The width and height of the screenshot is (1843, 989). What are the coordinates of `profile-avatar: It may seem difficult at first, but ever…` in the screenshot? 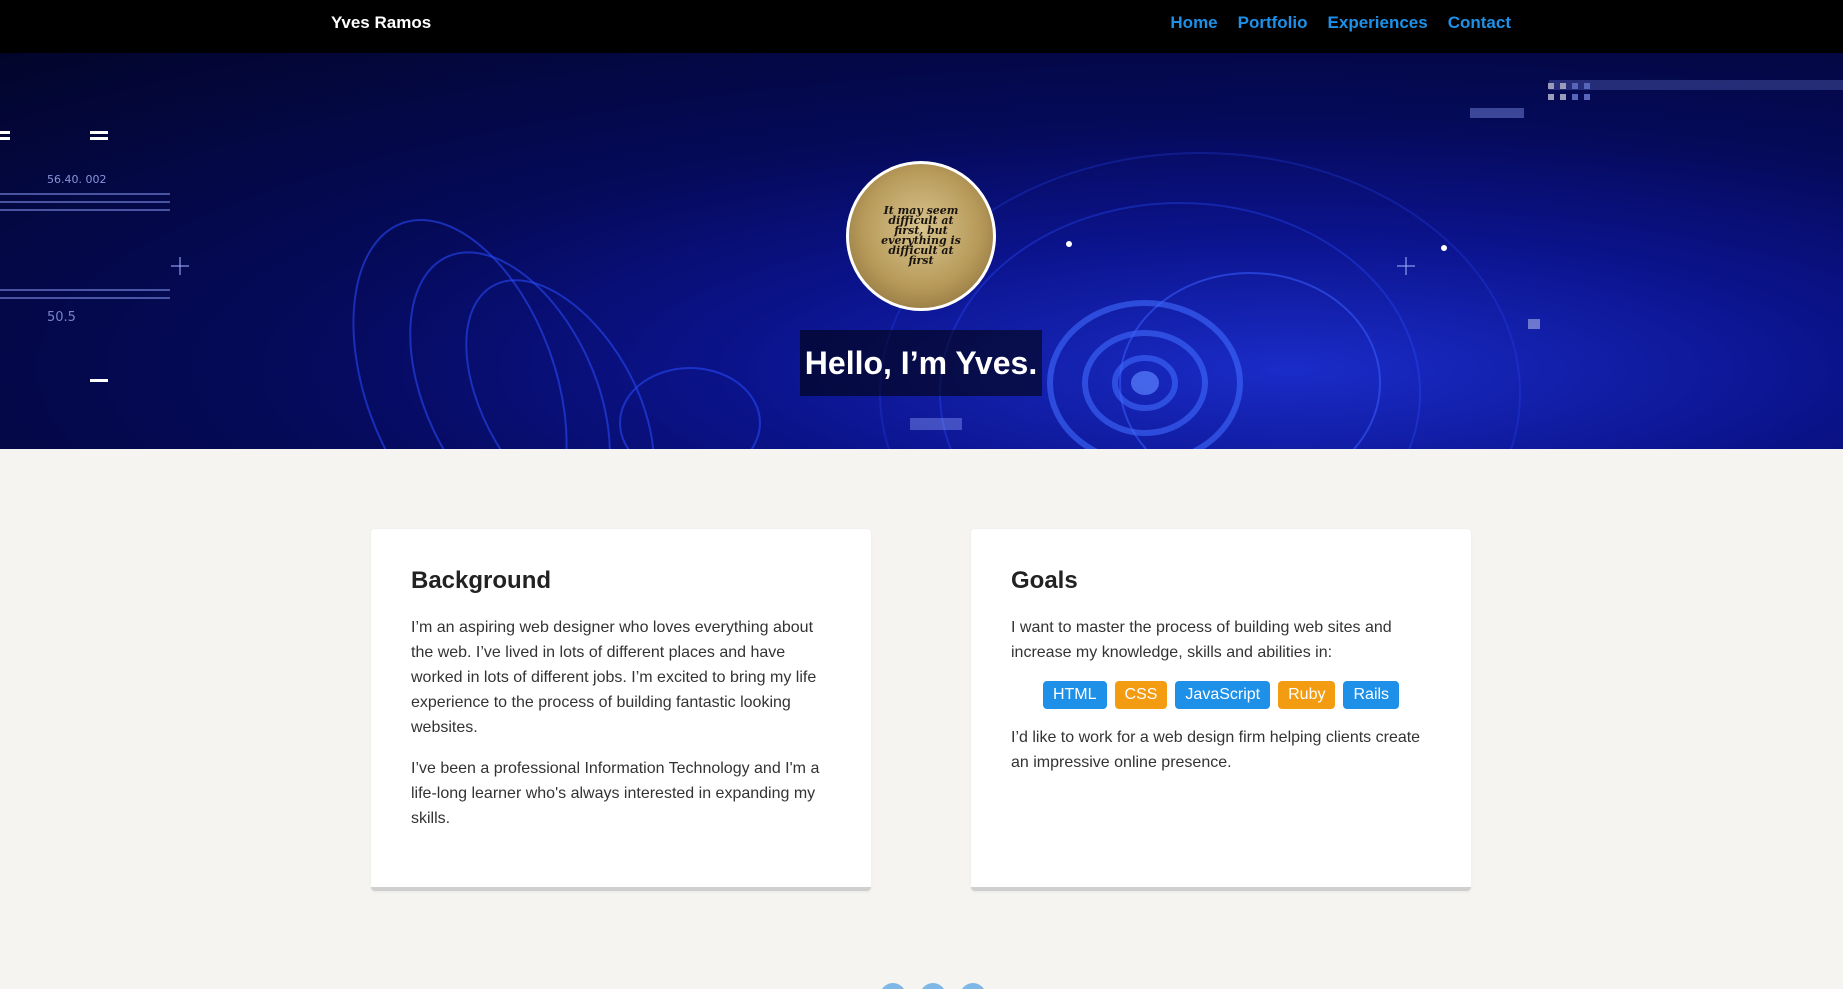 It's located at (921, 236).